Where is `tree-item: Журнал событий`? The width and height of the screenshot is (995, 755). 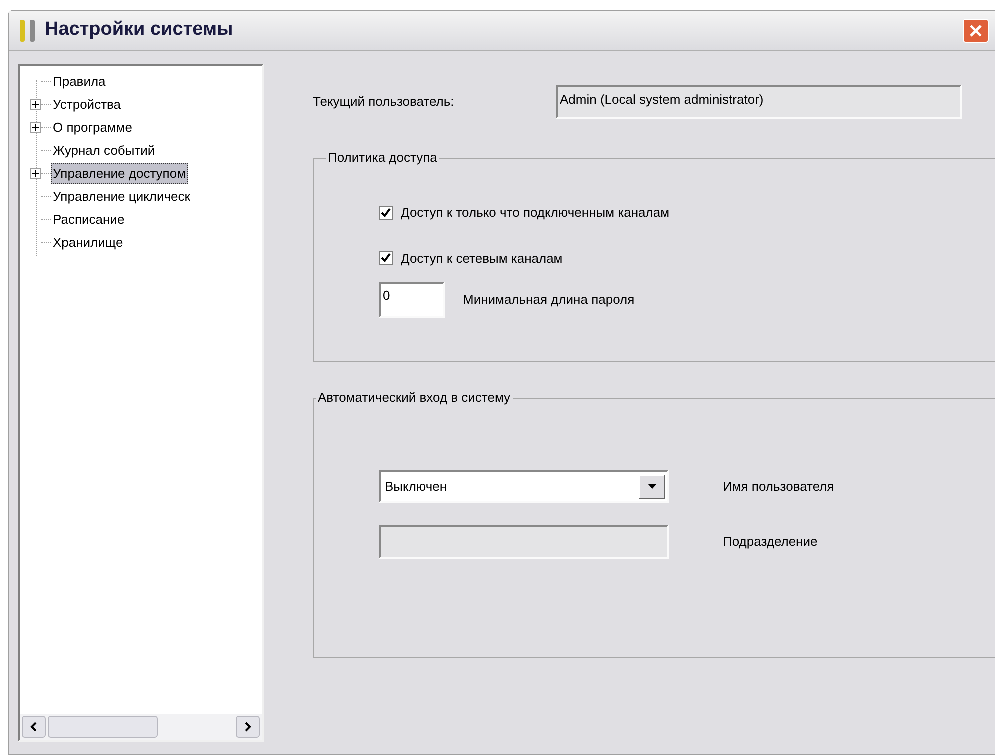 tree-item: Журнал событий is located at coordinates (104, 151).